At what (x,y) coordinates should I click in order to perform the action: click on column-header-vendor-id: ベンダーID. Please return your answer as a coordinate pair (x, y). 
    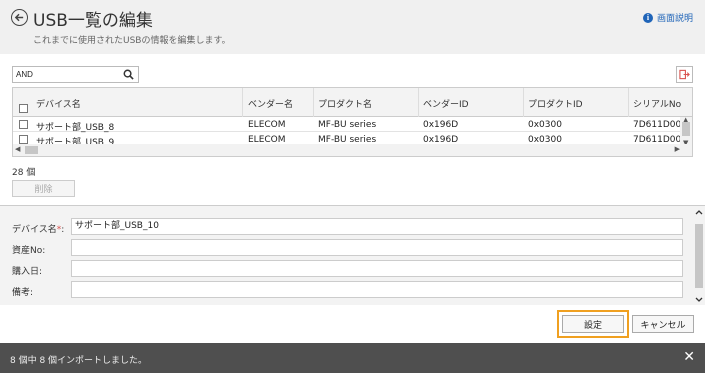
    Looking at the image, I should click on (446, 103).